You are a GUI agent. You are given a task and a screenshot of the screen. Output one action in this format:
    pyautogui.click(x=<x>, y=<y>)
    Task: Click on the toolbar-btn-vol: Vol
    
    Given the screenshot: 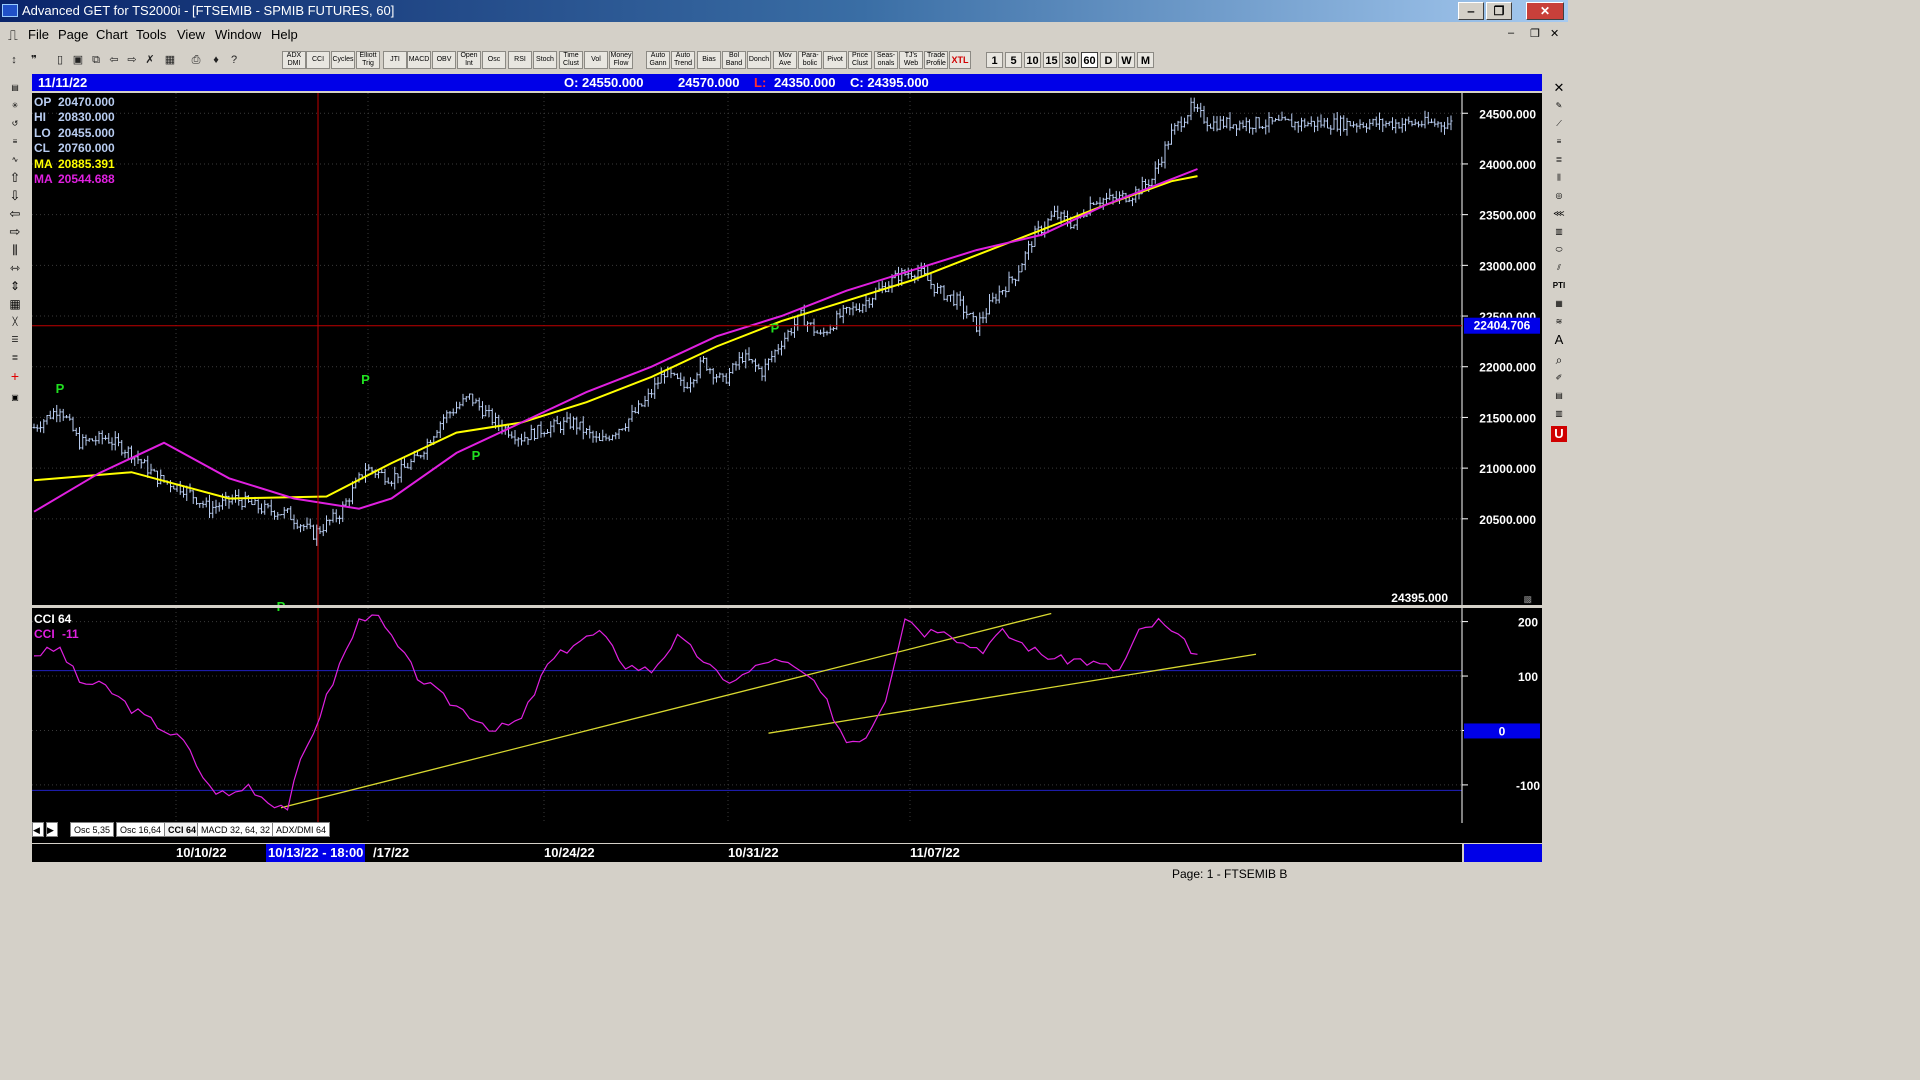 What is the action you would take?
    pyautogui.click(x=596, y=60)
    